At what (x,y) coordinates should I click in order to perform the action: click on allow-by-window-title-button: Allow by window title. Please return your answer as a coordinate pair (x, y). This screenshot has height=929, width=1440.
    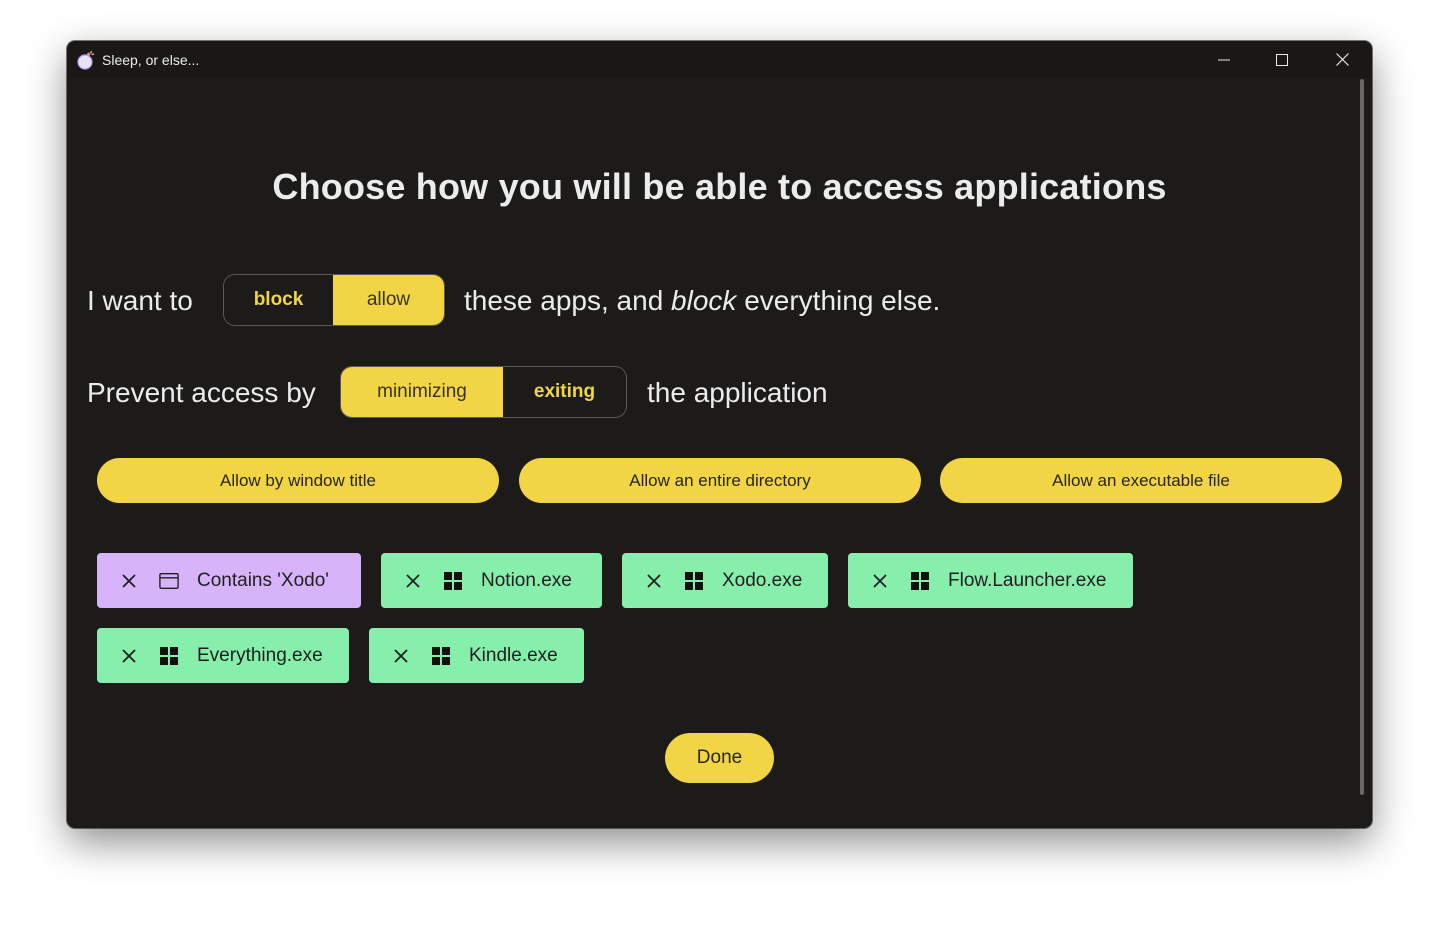
    Looking at the image, I should click on (298, 480).